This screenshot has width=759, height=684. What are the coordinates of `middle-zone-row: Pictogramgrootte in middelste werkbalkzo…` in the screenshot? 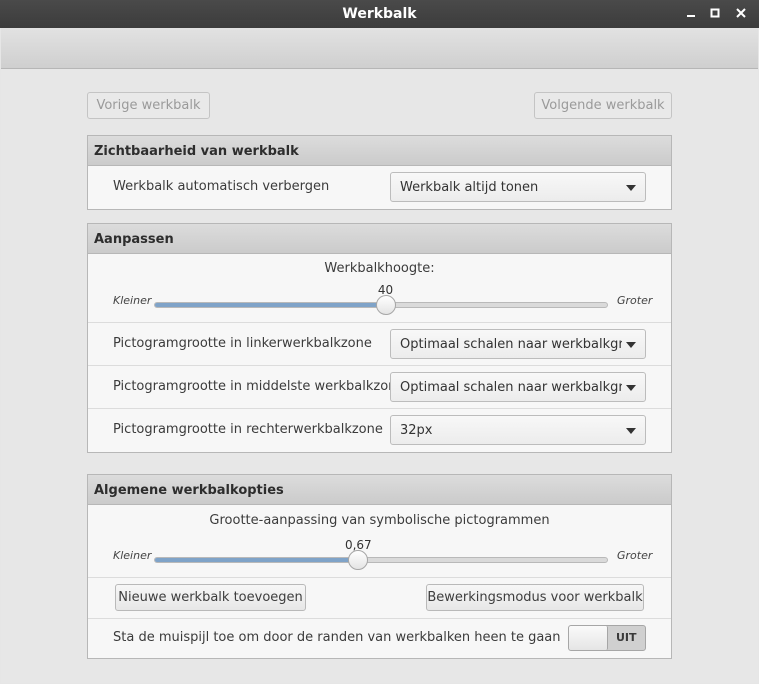 It's located at (379, 387).